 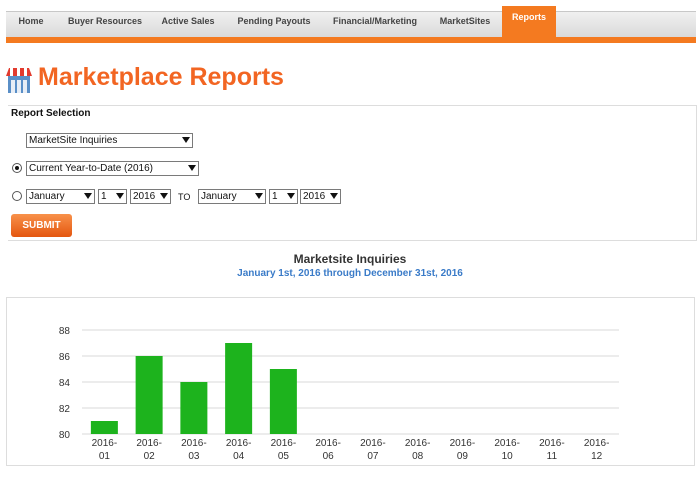 What do you see at coordinates (144, 196) in the screenshot?
I see `from-year-value: 2016` at bounding box center [144, 196].